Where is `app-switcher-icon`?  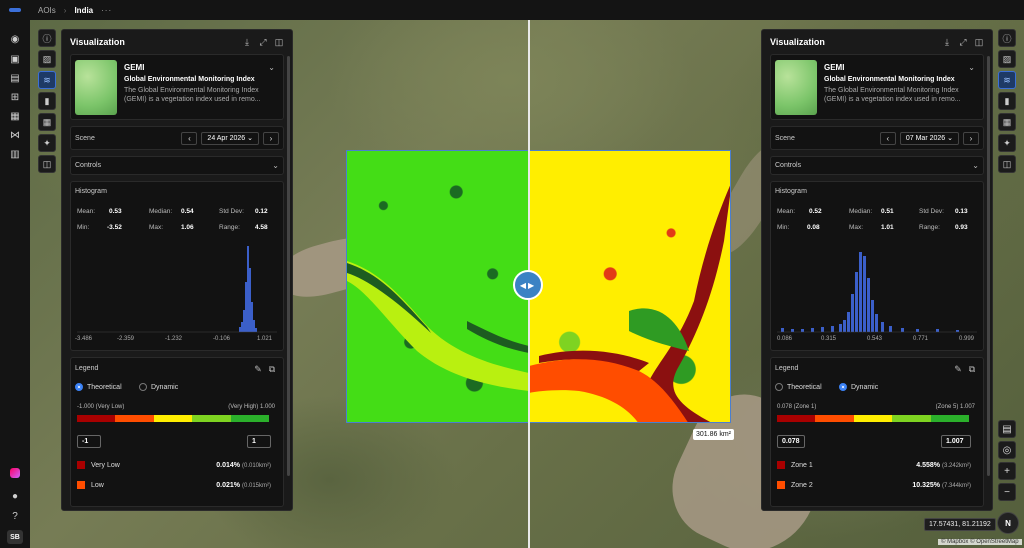 app-switcher-icon is located at coordinates (15, 473).